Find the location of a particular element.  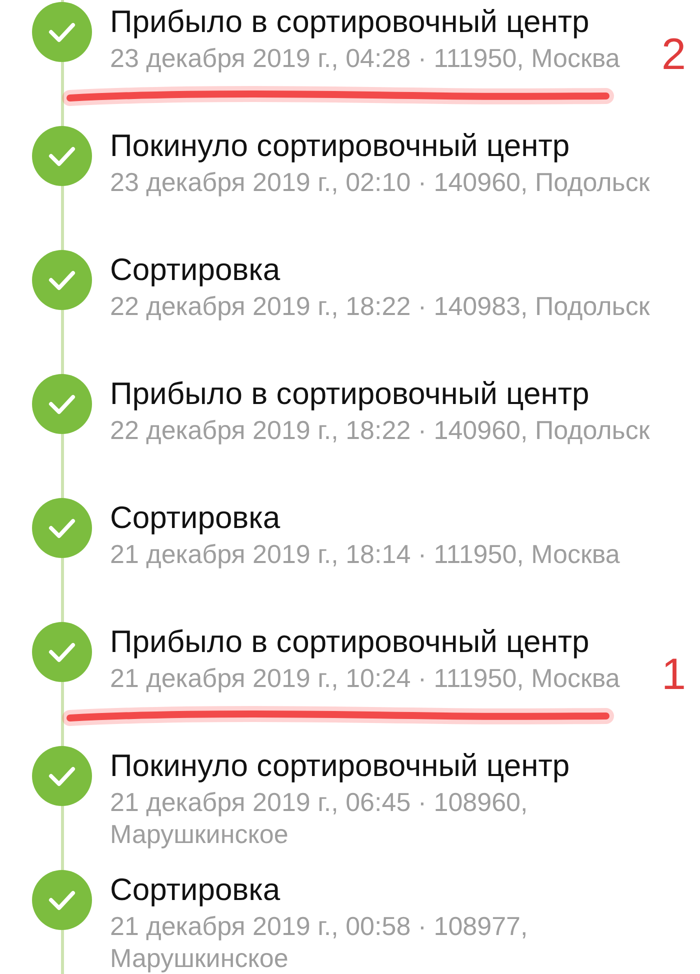

annotation-number: 2 is located at coordinates (674, 55).